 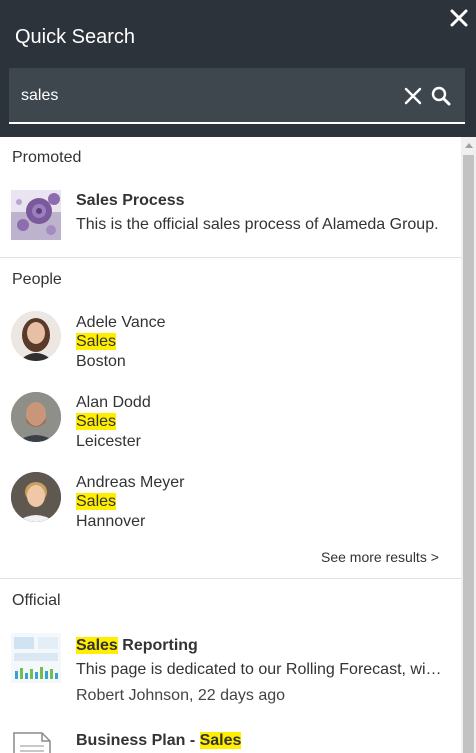 I want to click on close-icon, so click(x=459, y=18).